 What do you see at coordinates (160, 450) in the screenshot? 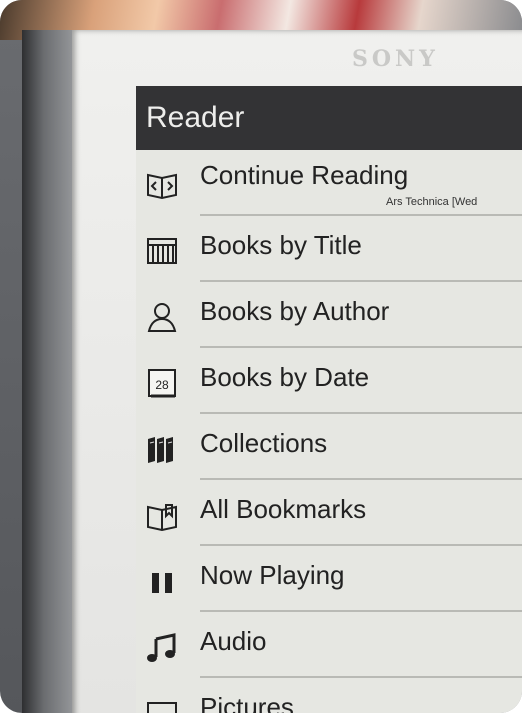
I see `books-collection-icon` at bounding box center [160, 450].